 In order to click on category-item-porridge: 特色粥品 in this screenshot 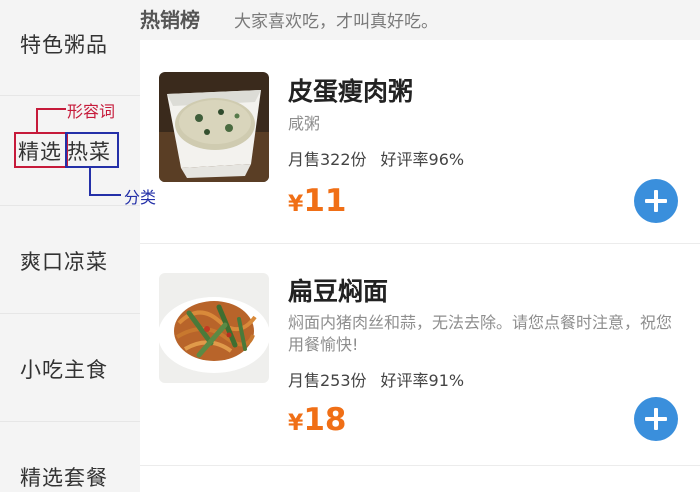, I will do `click(70, 48)`.